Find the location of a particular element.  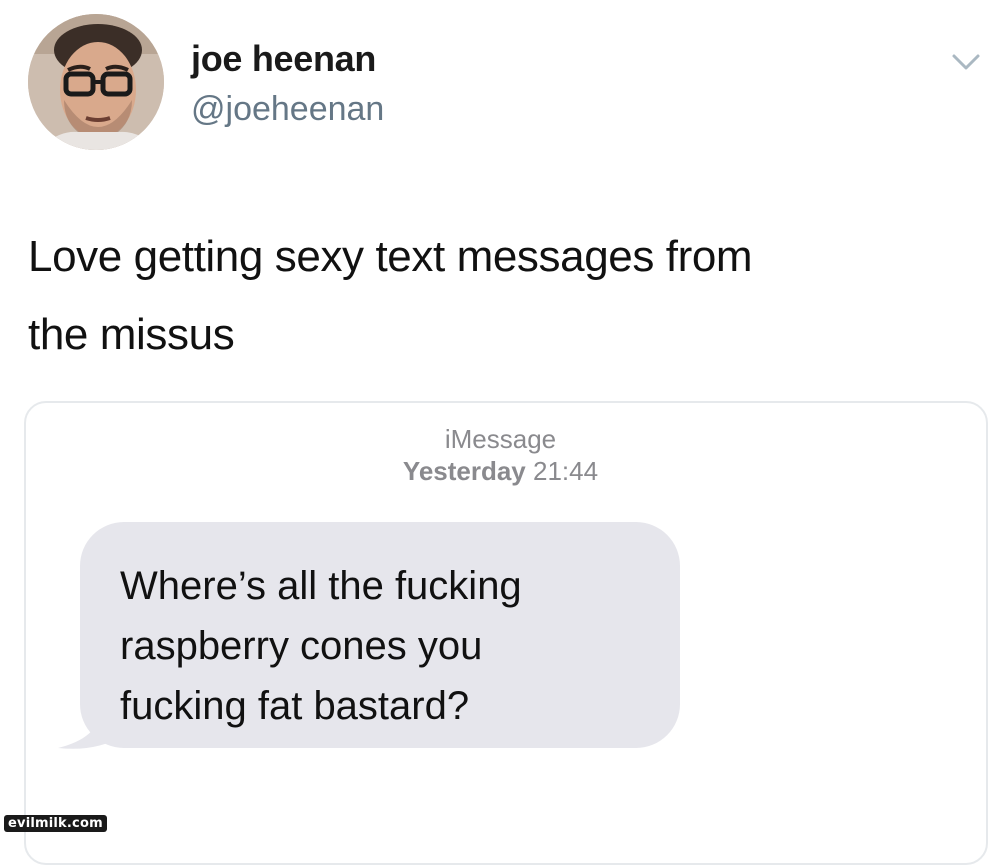

imessage-day: Yesterday is located at coordinates (464, 471).